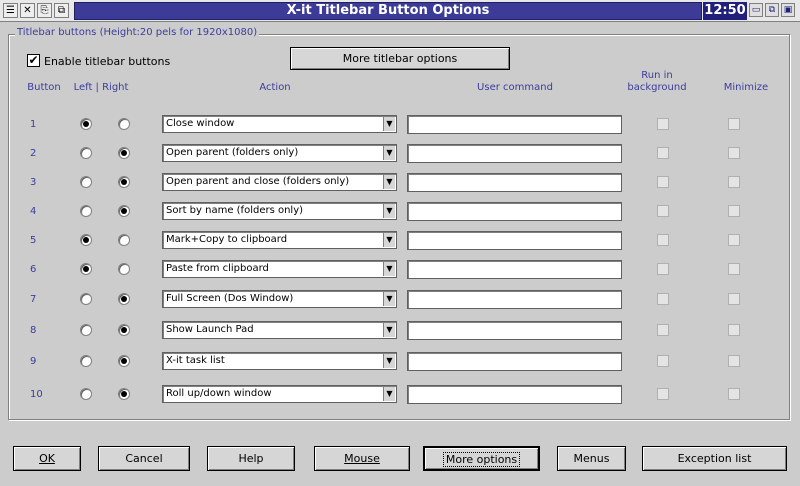  What do you see at coordinates (251, 458) in the screenshot?
I see `help-button: Help` at bounding box center [251, 458].